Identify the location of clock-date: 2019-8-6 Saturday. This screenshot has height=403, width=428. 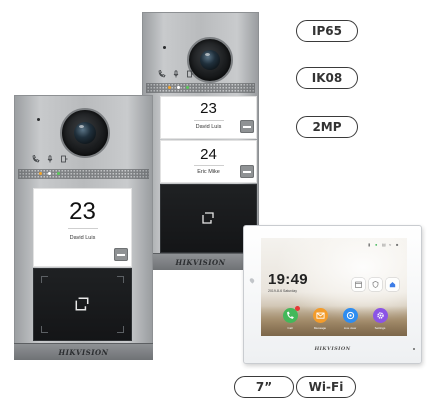
(282, 291).